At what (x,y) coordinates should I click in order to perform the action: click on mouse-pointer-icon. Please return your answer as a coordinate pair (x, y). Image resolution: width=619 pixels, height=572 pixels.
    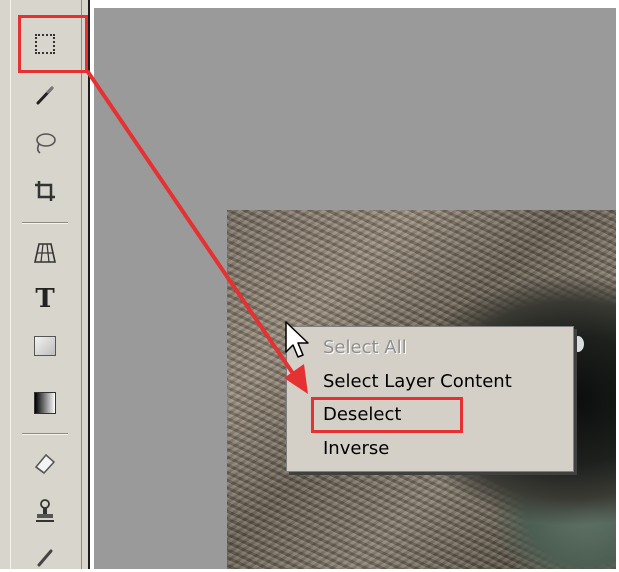
    Looking at the image, I should click on (297, 339).